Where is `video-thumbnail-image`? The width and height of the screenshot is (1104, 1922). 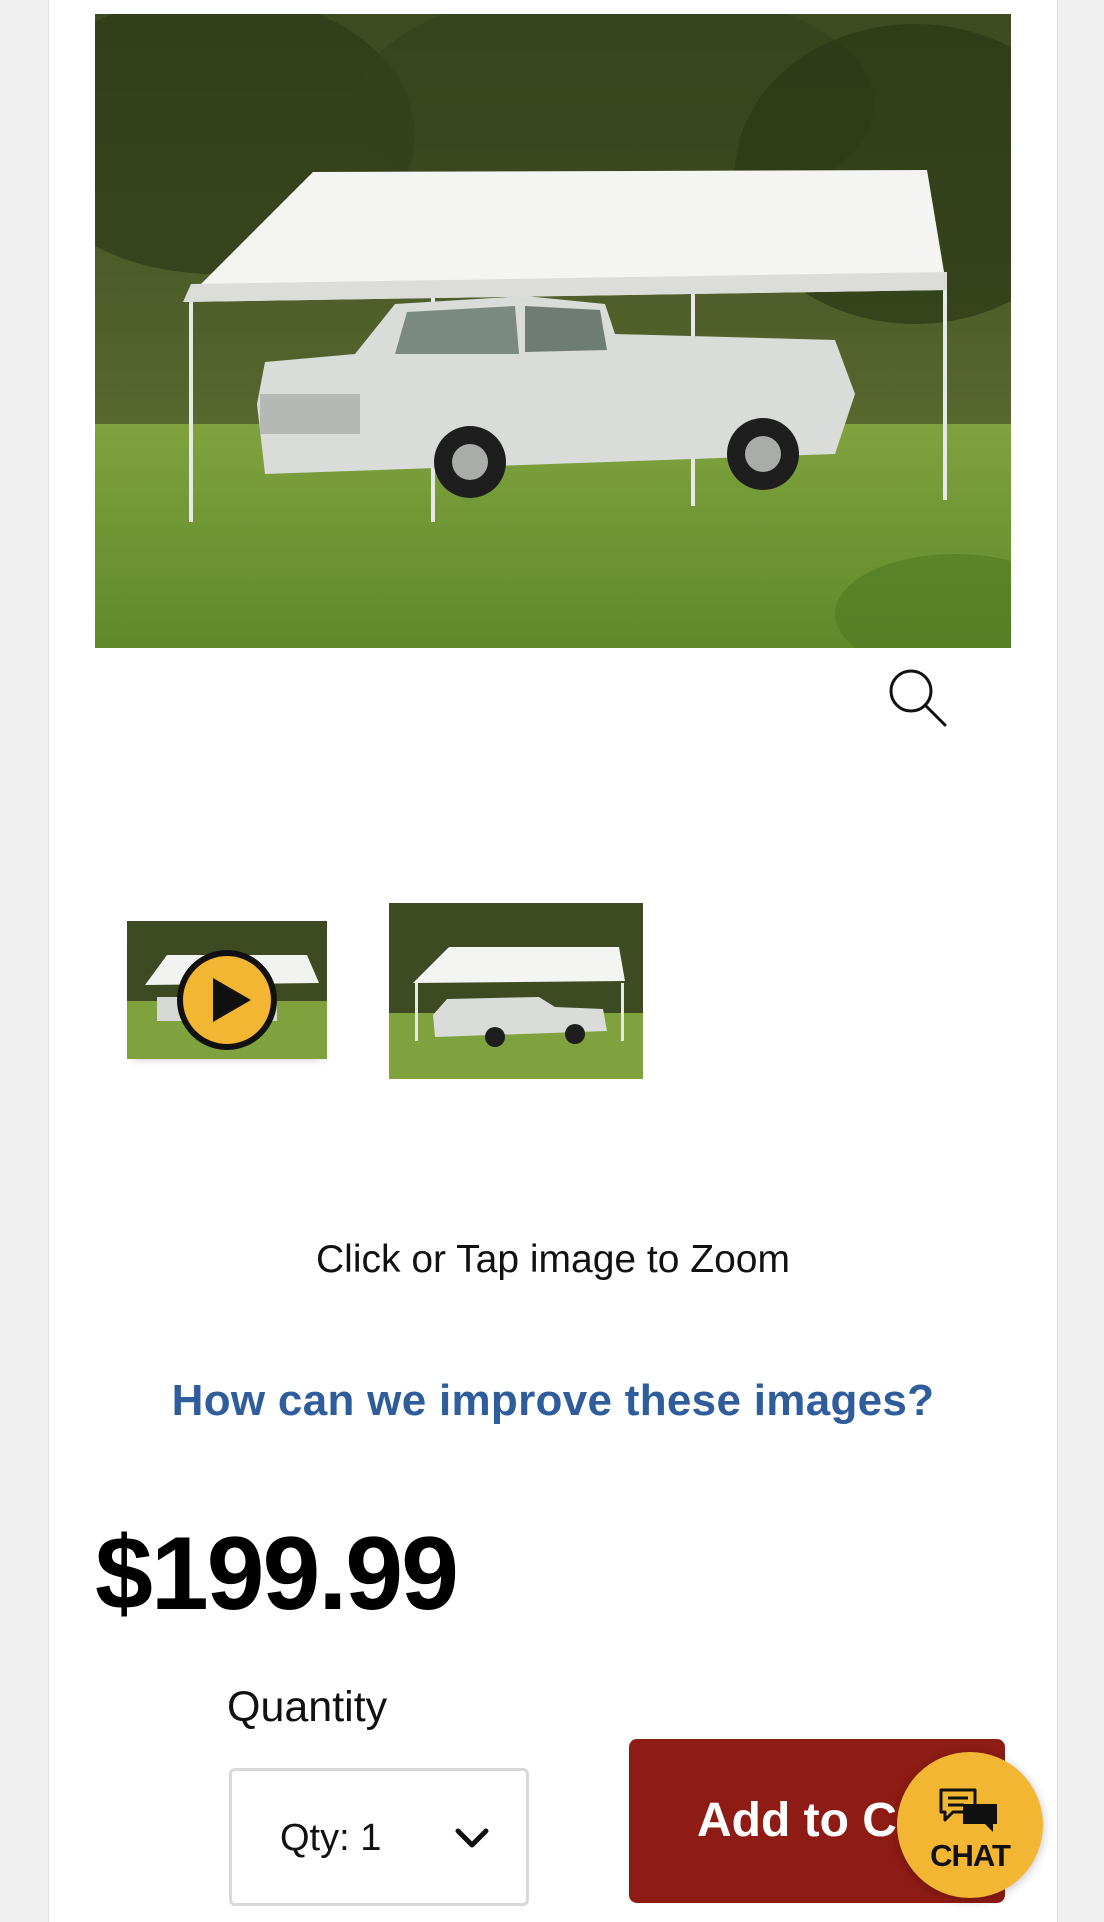 video-thumbnail-image is located at coordinates (227, 990).